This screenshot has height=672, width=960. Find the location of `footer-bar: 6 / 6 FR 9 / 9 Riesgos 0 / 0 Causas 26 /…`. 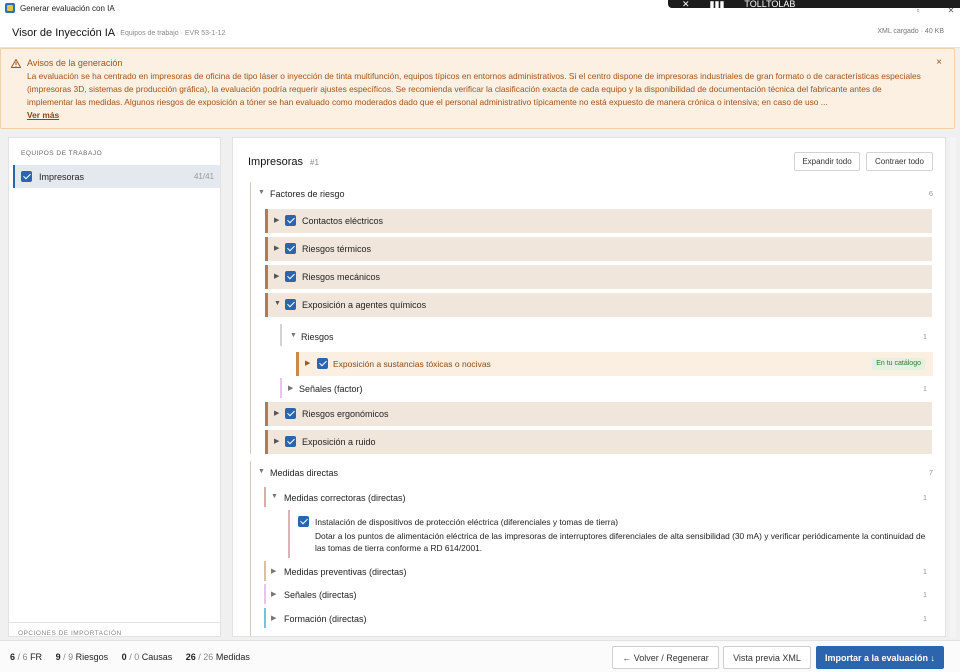

footer-bar: 6 / 6 FR 9 / 9 Riesgos 0 / 0 Causas 26 /… is located at coordinates (480, 656).